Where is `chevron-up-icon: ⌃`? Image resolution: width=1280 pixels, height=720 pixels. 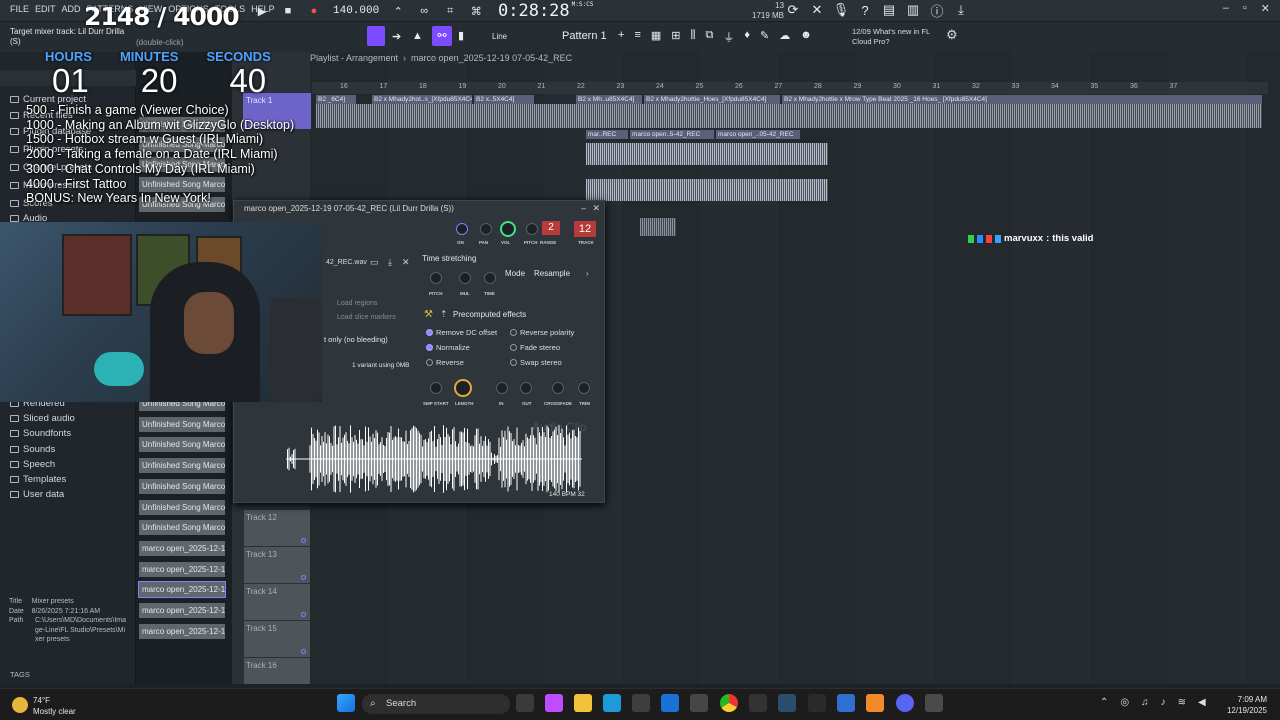
chevron-up-icon: ⌃ is located at coordinates (1104, 702).